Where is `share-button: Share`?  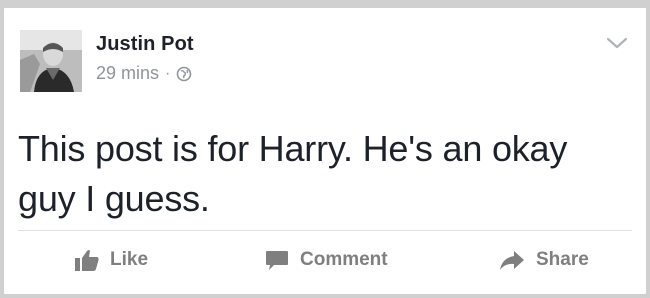 share-button: Share is located at coordinates (543, 260).